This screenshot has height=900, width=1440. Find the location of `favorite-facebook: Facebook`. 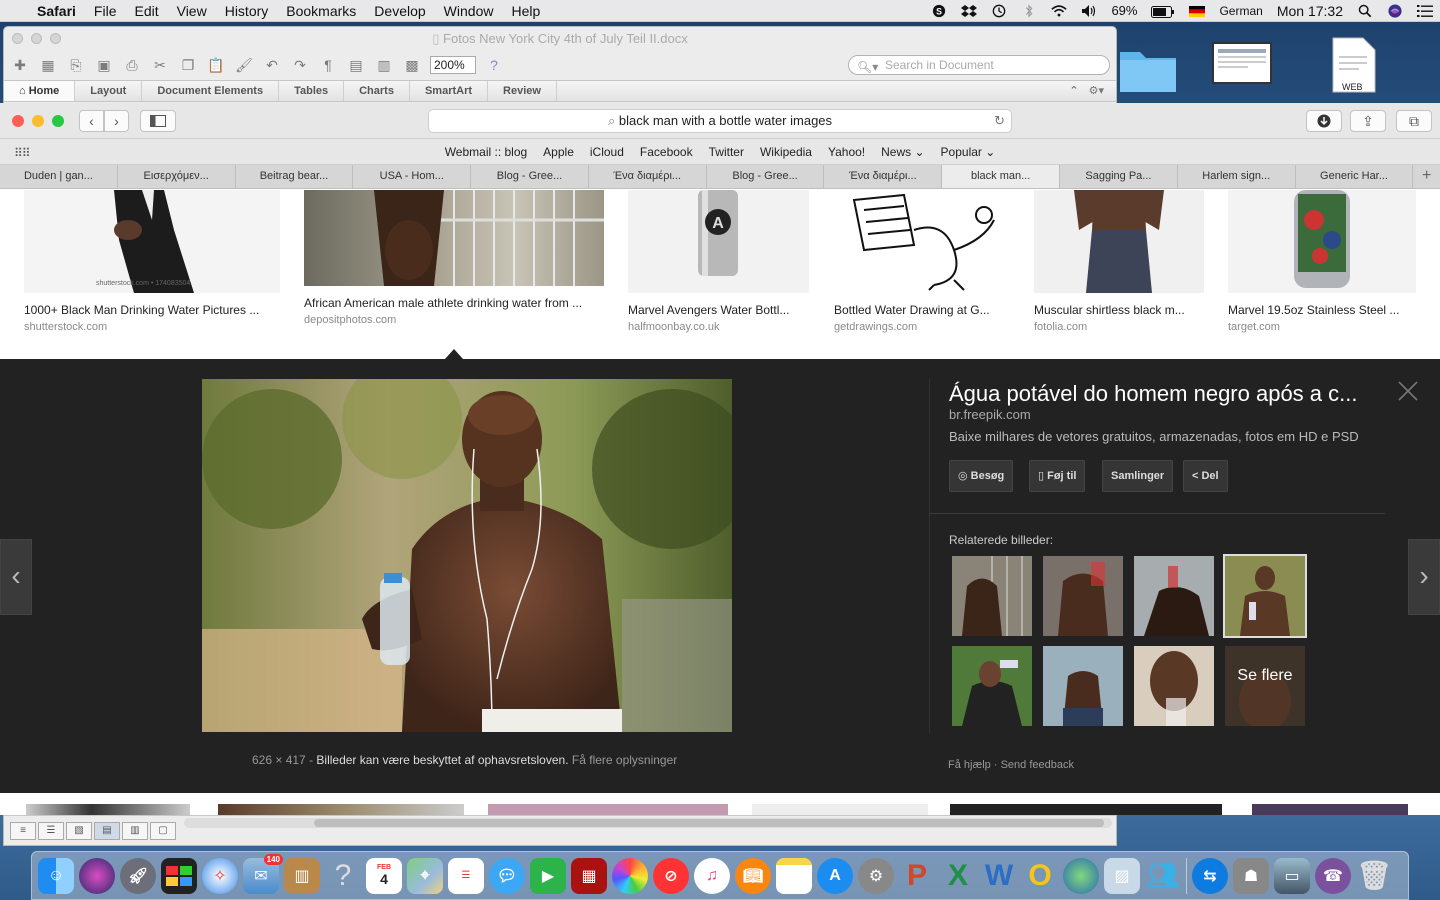

favorite-facebook: Facebook is located at coordinates (666, 152).